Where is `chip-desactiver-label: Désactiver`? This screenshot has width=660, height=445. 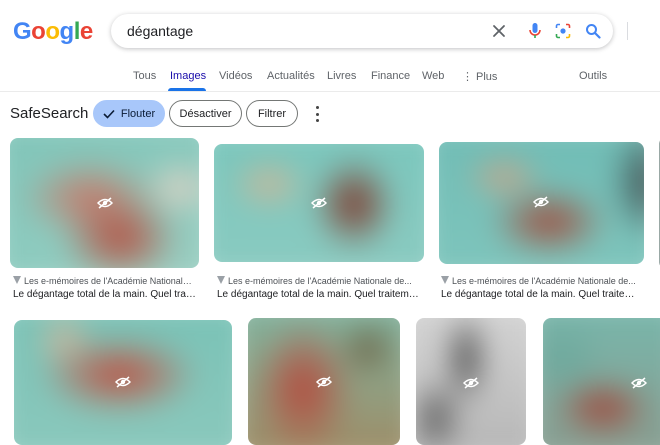
chip-desactiver-label: Désactiver is located at coordinates (205, 113).